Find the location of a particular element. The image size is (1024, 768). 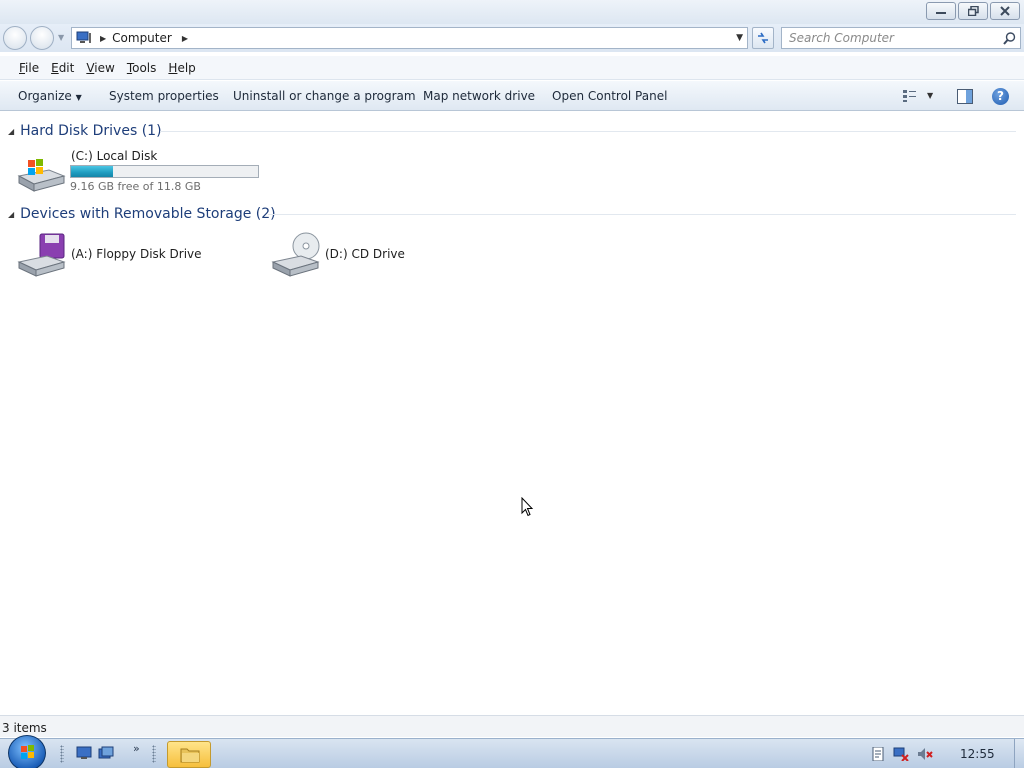

windows-hard-disk-icon is located at coordinates (41, 175).